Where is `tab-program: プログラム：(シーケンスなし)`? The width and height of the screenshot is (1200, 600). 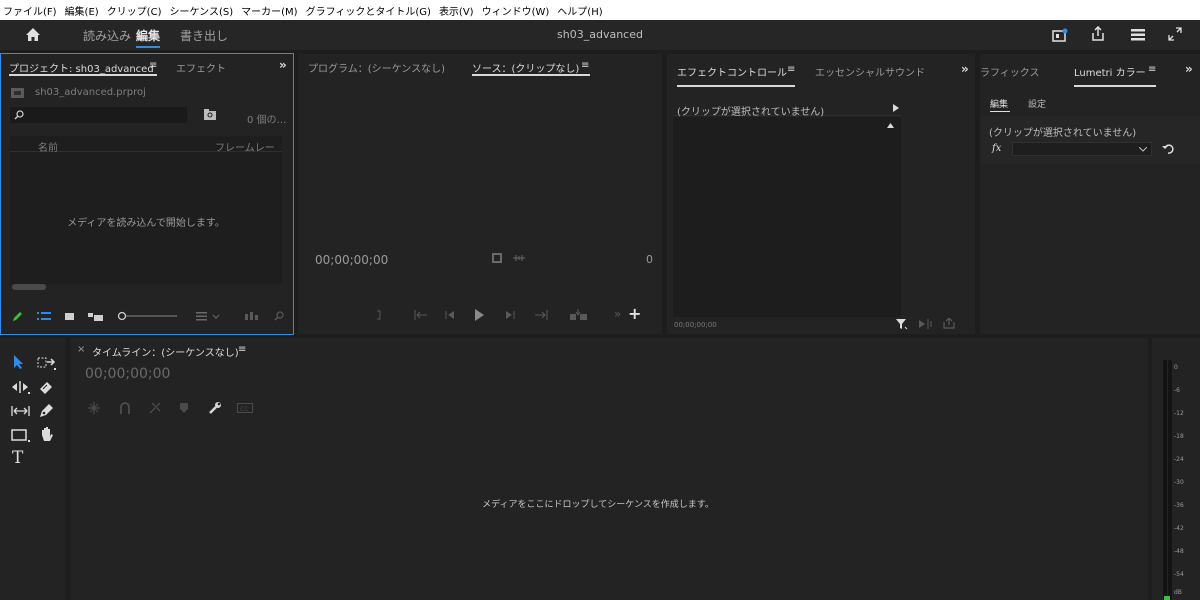 tab-program: プログラム：(シーケンスなし) is located at coordinates (376, 67).